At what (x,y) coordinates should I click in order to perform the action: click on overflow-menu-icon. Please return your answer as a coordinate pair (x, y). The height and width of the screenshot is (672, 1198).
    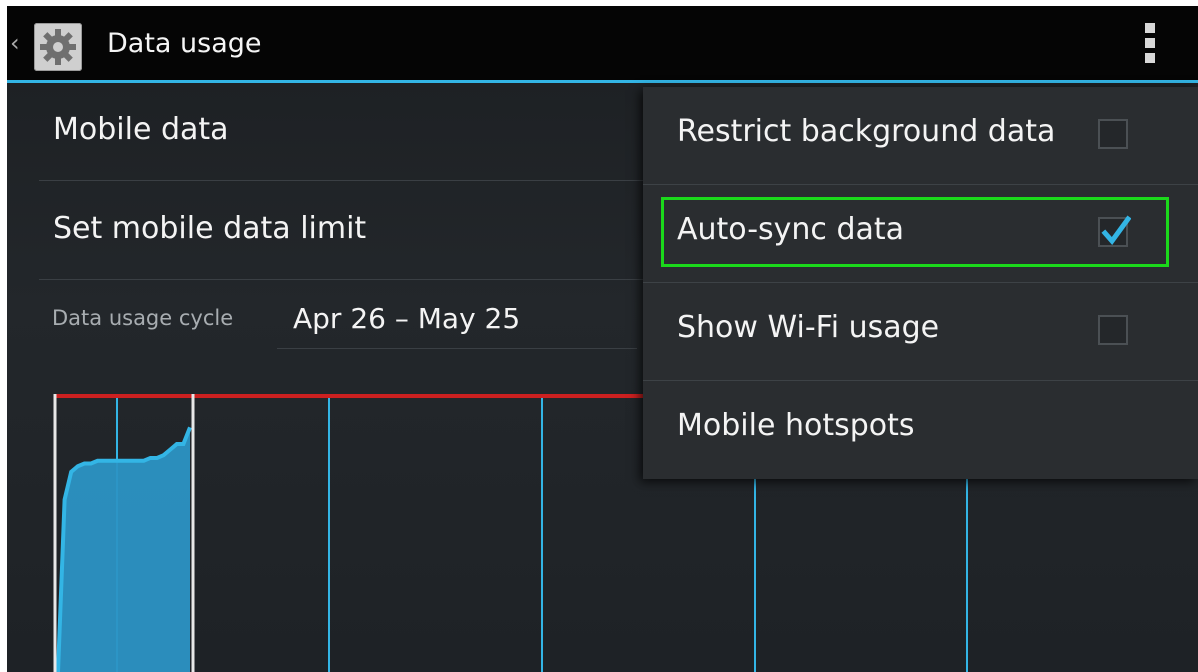
    Looking at the image, I should click on (1150, 44).